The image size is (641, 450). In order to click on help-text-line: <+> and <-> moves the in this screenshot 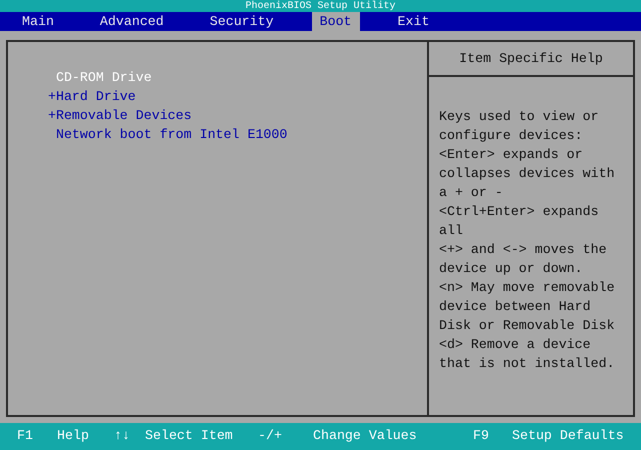, I will do `click(523, 250)`.